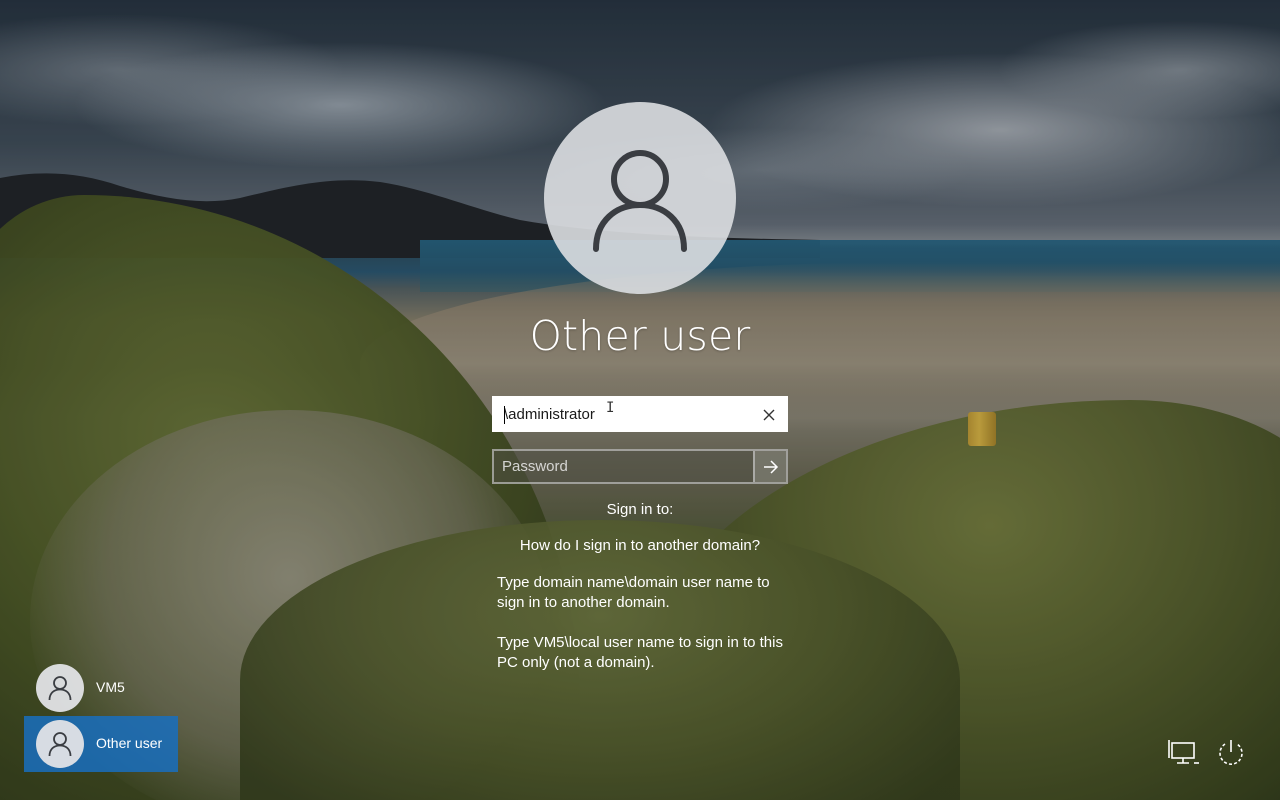 Image resolution: width=1280 pixels, height=800 pixels. Describe the element at coordinates (504, 415) in the screenshot. I see `text-caret` at that location.